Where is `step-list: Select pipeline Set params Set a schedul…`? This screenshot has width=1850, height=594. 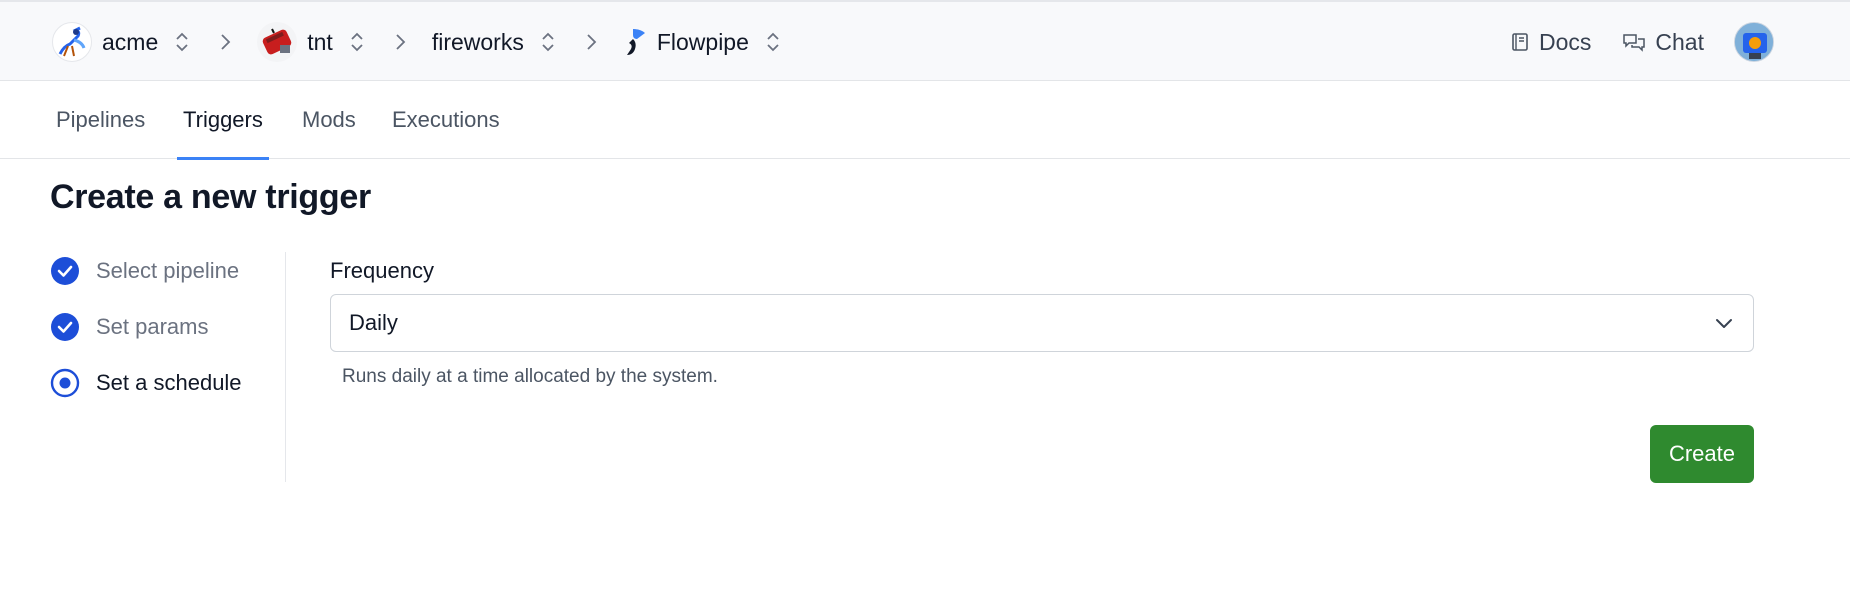 step-list: Select pipeline Set params Set a schedul… is located at coordinates (168, 367).